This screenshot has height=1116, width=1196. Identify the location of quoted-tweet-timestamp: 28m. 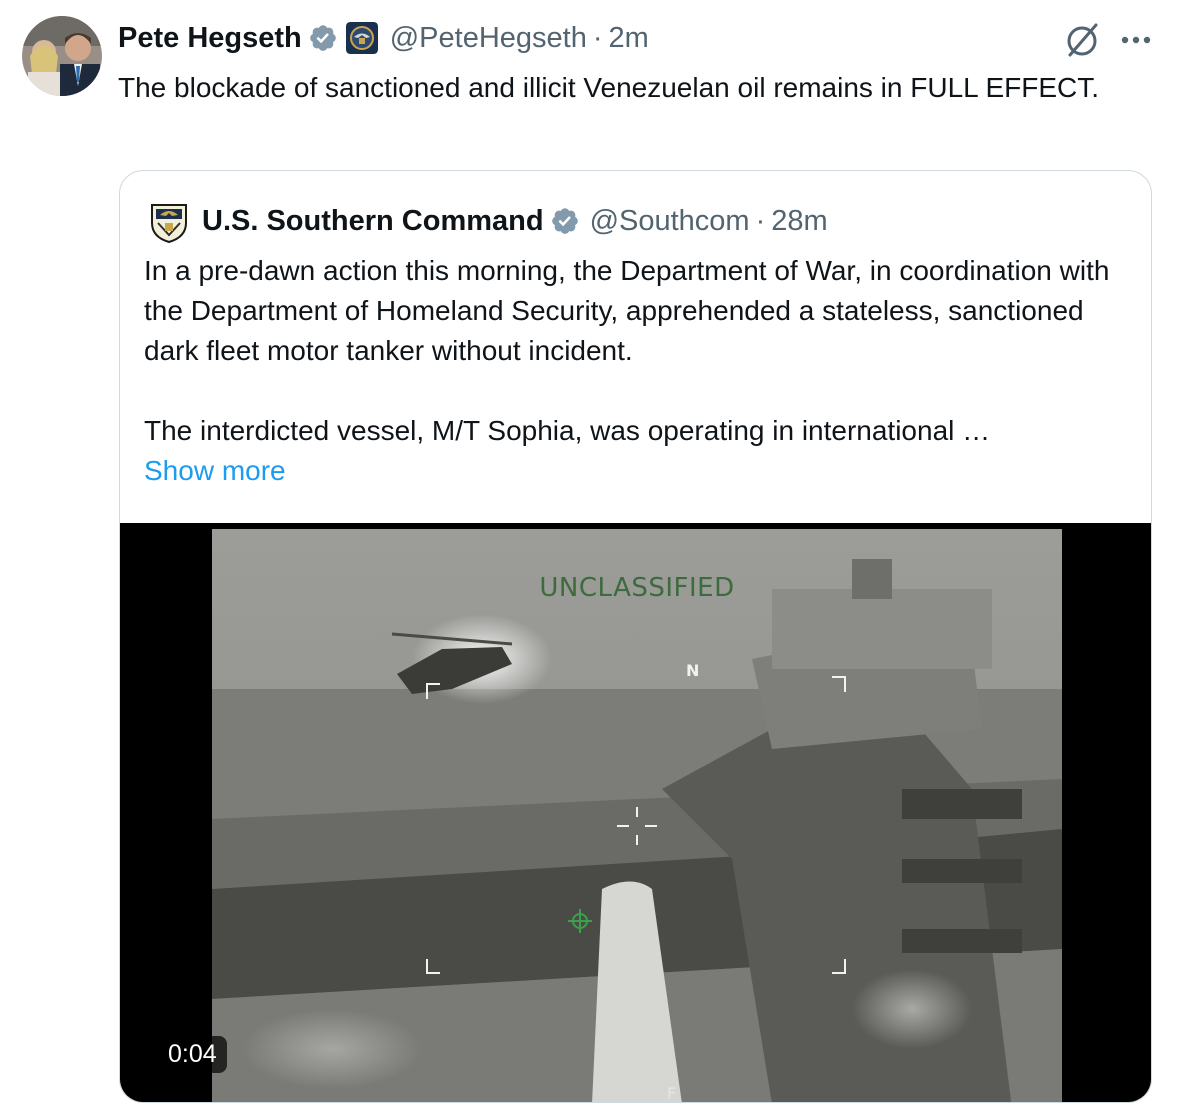
(799, 221).